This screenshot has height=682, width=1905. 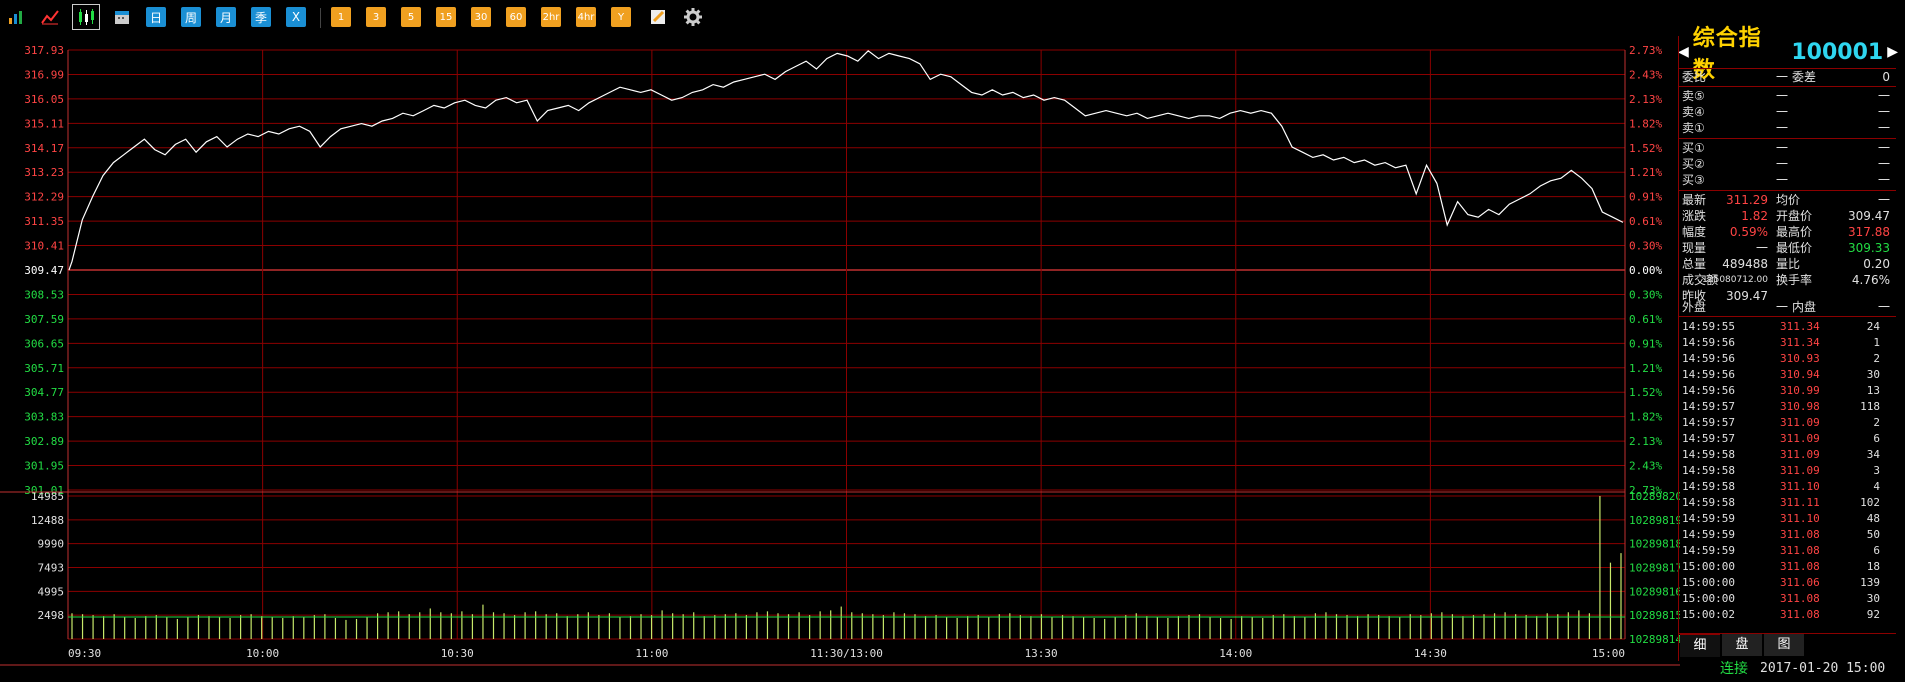 What do you see at coordinates (411, 17) in the screenshot?
I see `minute-5-button: 5` at bounding box center [411, 17].